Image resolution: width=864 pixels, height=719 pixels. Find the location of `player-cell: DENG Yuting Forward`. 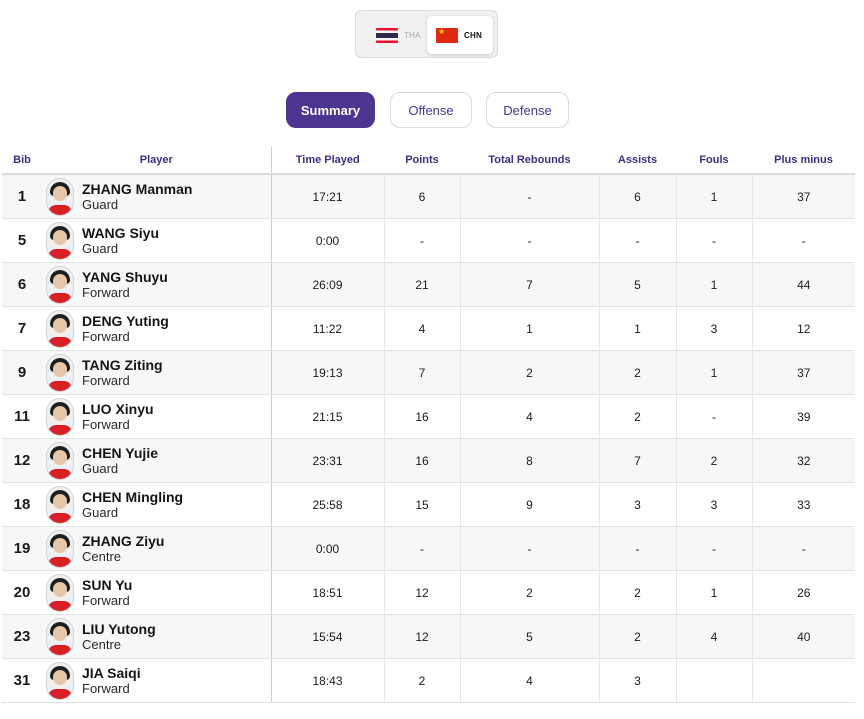

player-cell: DENG Yuting Forward is located at coordinates (157, 328).